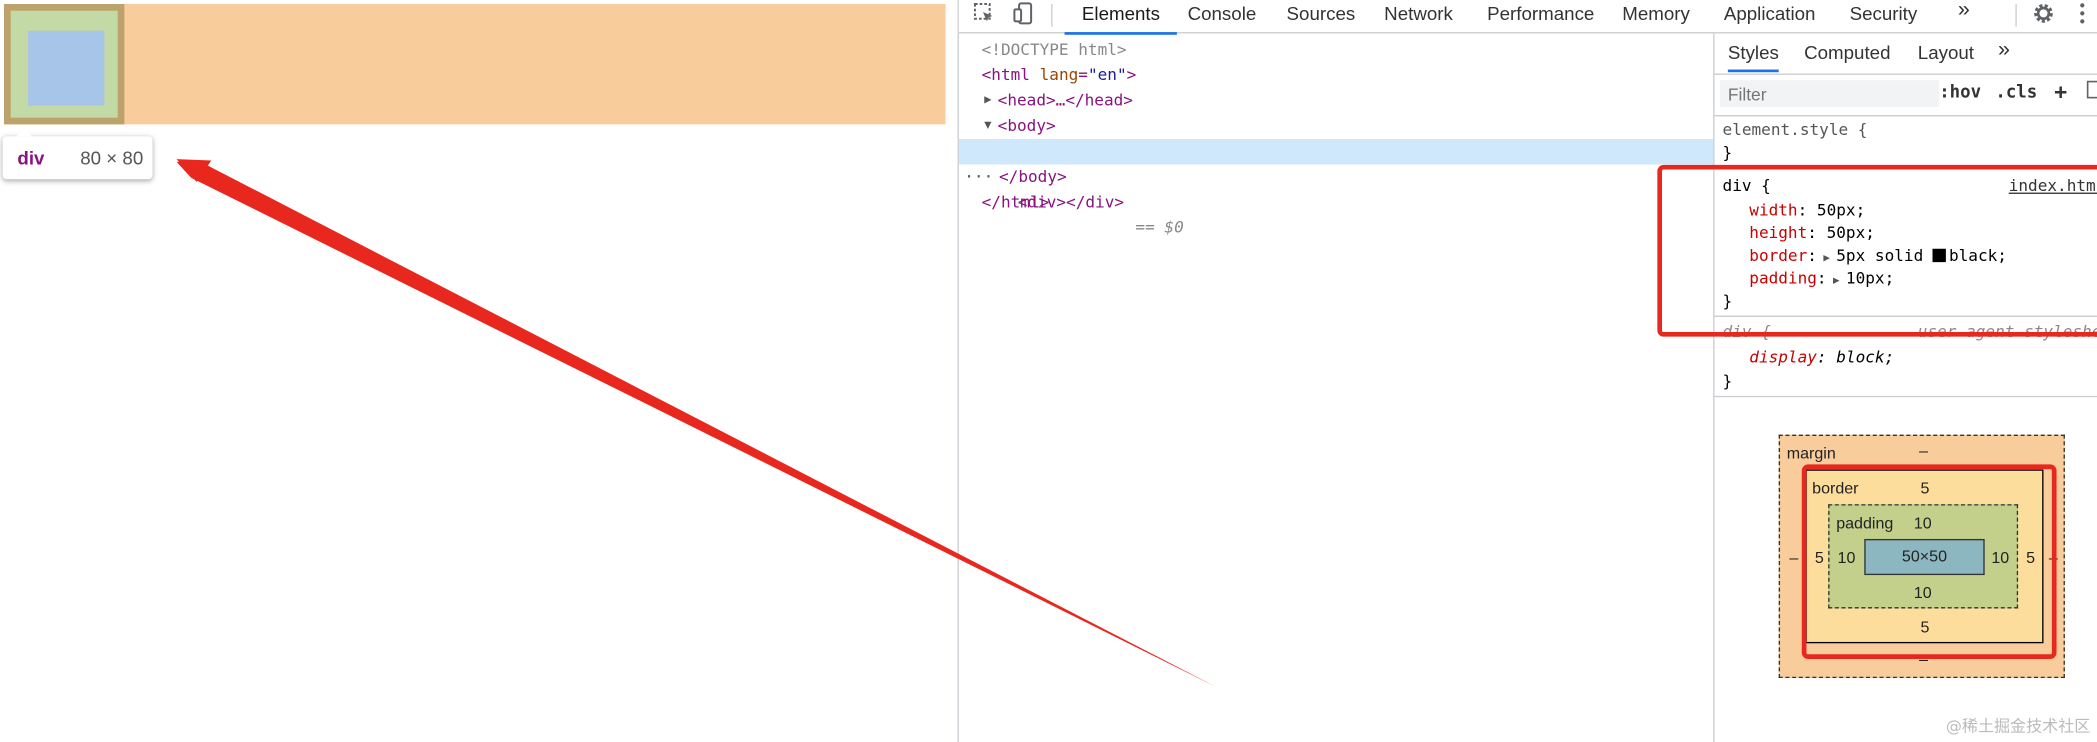  I want to click on ua-rule-source: user agent stylesheet, so click(2007, 332).